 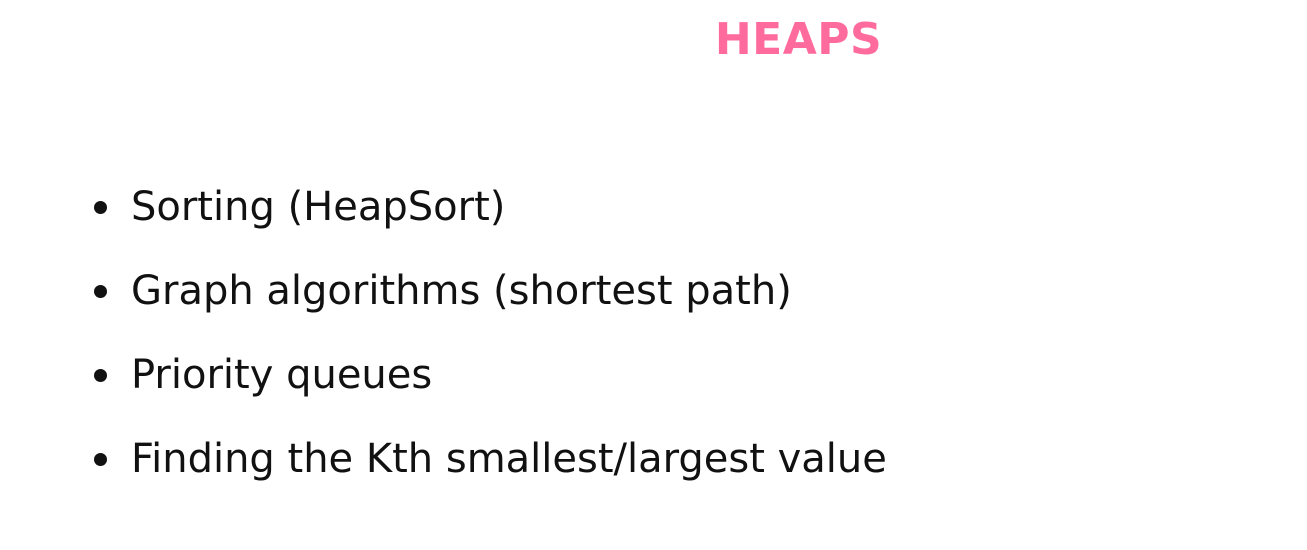 What do you see at coordinates (282, 375) in the screenshot?
I see `bullet-text: Priority queues` at bounding box center [282, 375].